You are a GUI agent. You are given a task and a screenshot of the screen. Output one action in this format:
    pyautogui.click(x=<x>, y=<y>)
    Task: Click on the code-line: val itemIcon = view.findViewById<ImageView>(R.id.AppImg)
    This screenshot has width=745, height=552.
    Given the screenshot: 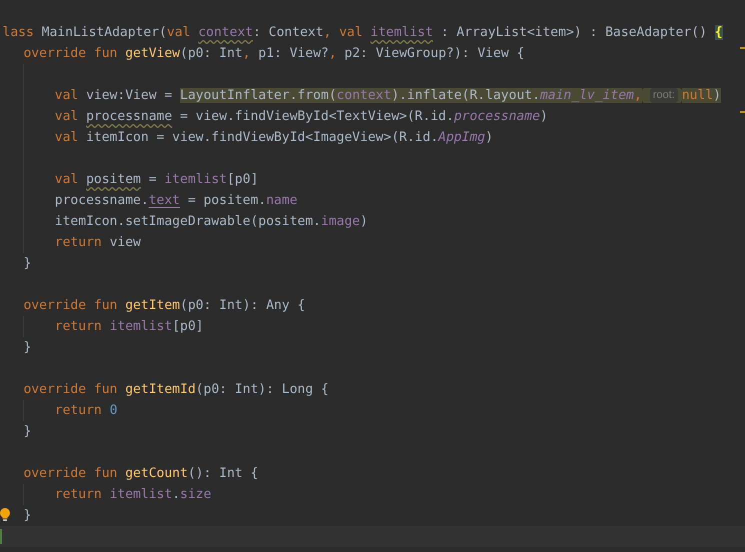 What is the action you would take?
    pyautogui.click(x=274, y=137)
    